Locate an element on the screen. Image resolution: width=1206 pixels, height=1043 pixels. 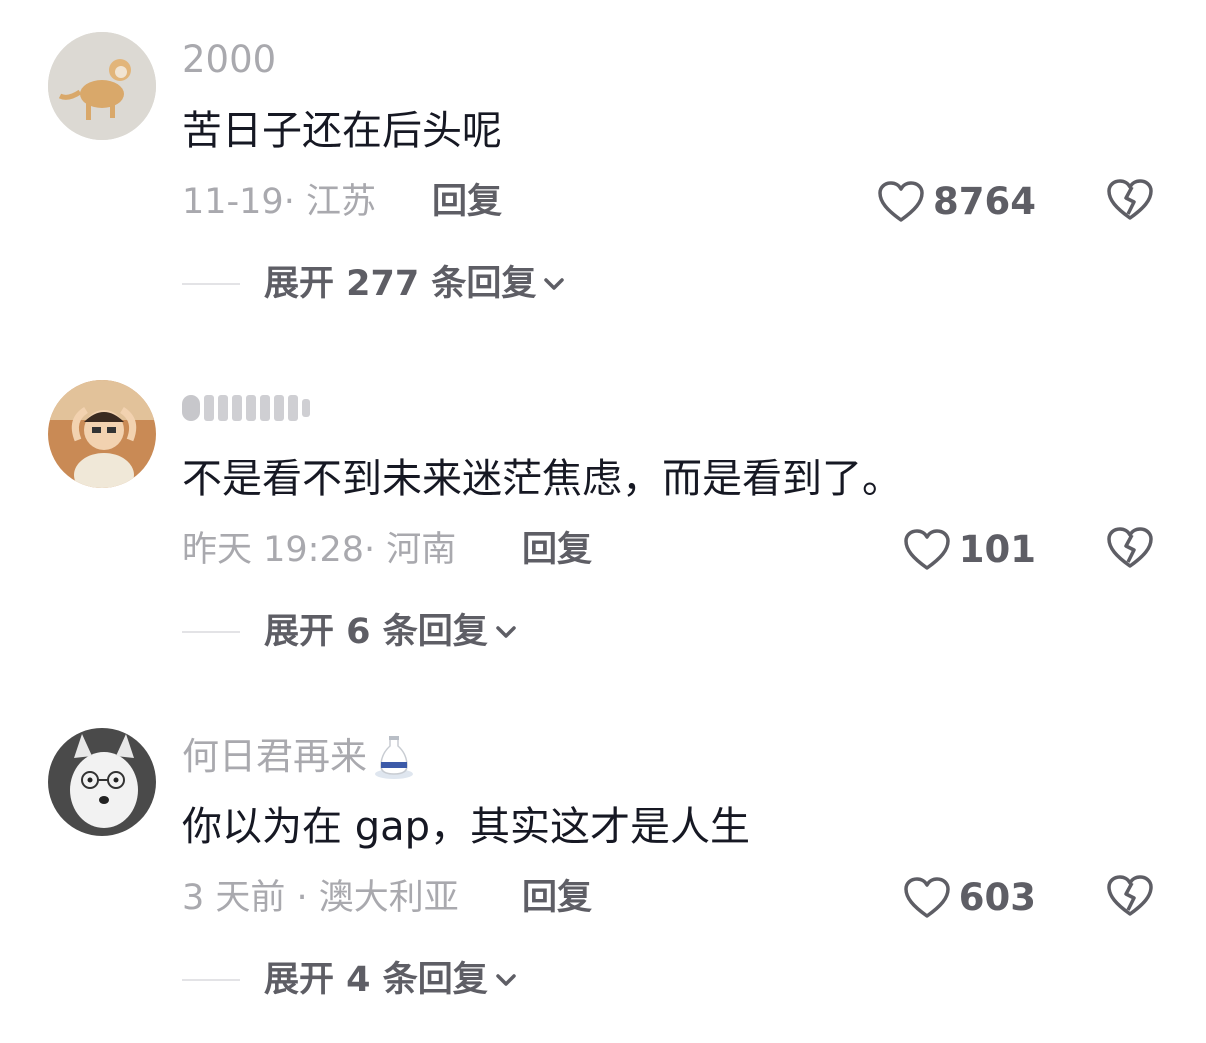
comment-meta: 11-19· 江苏 is located at coordinates (279, 202).